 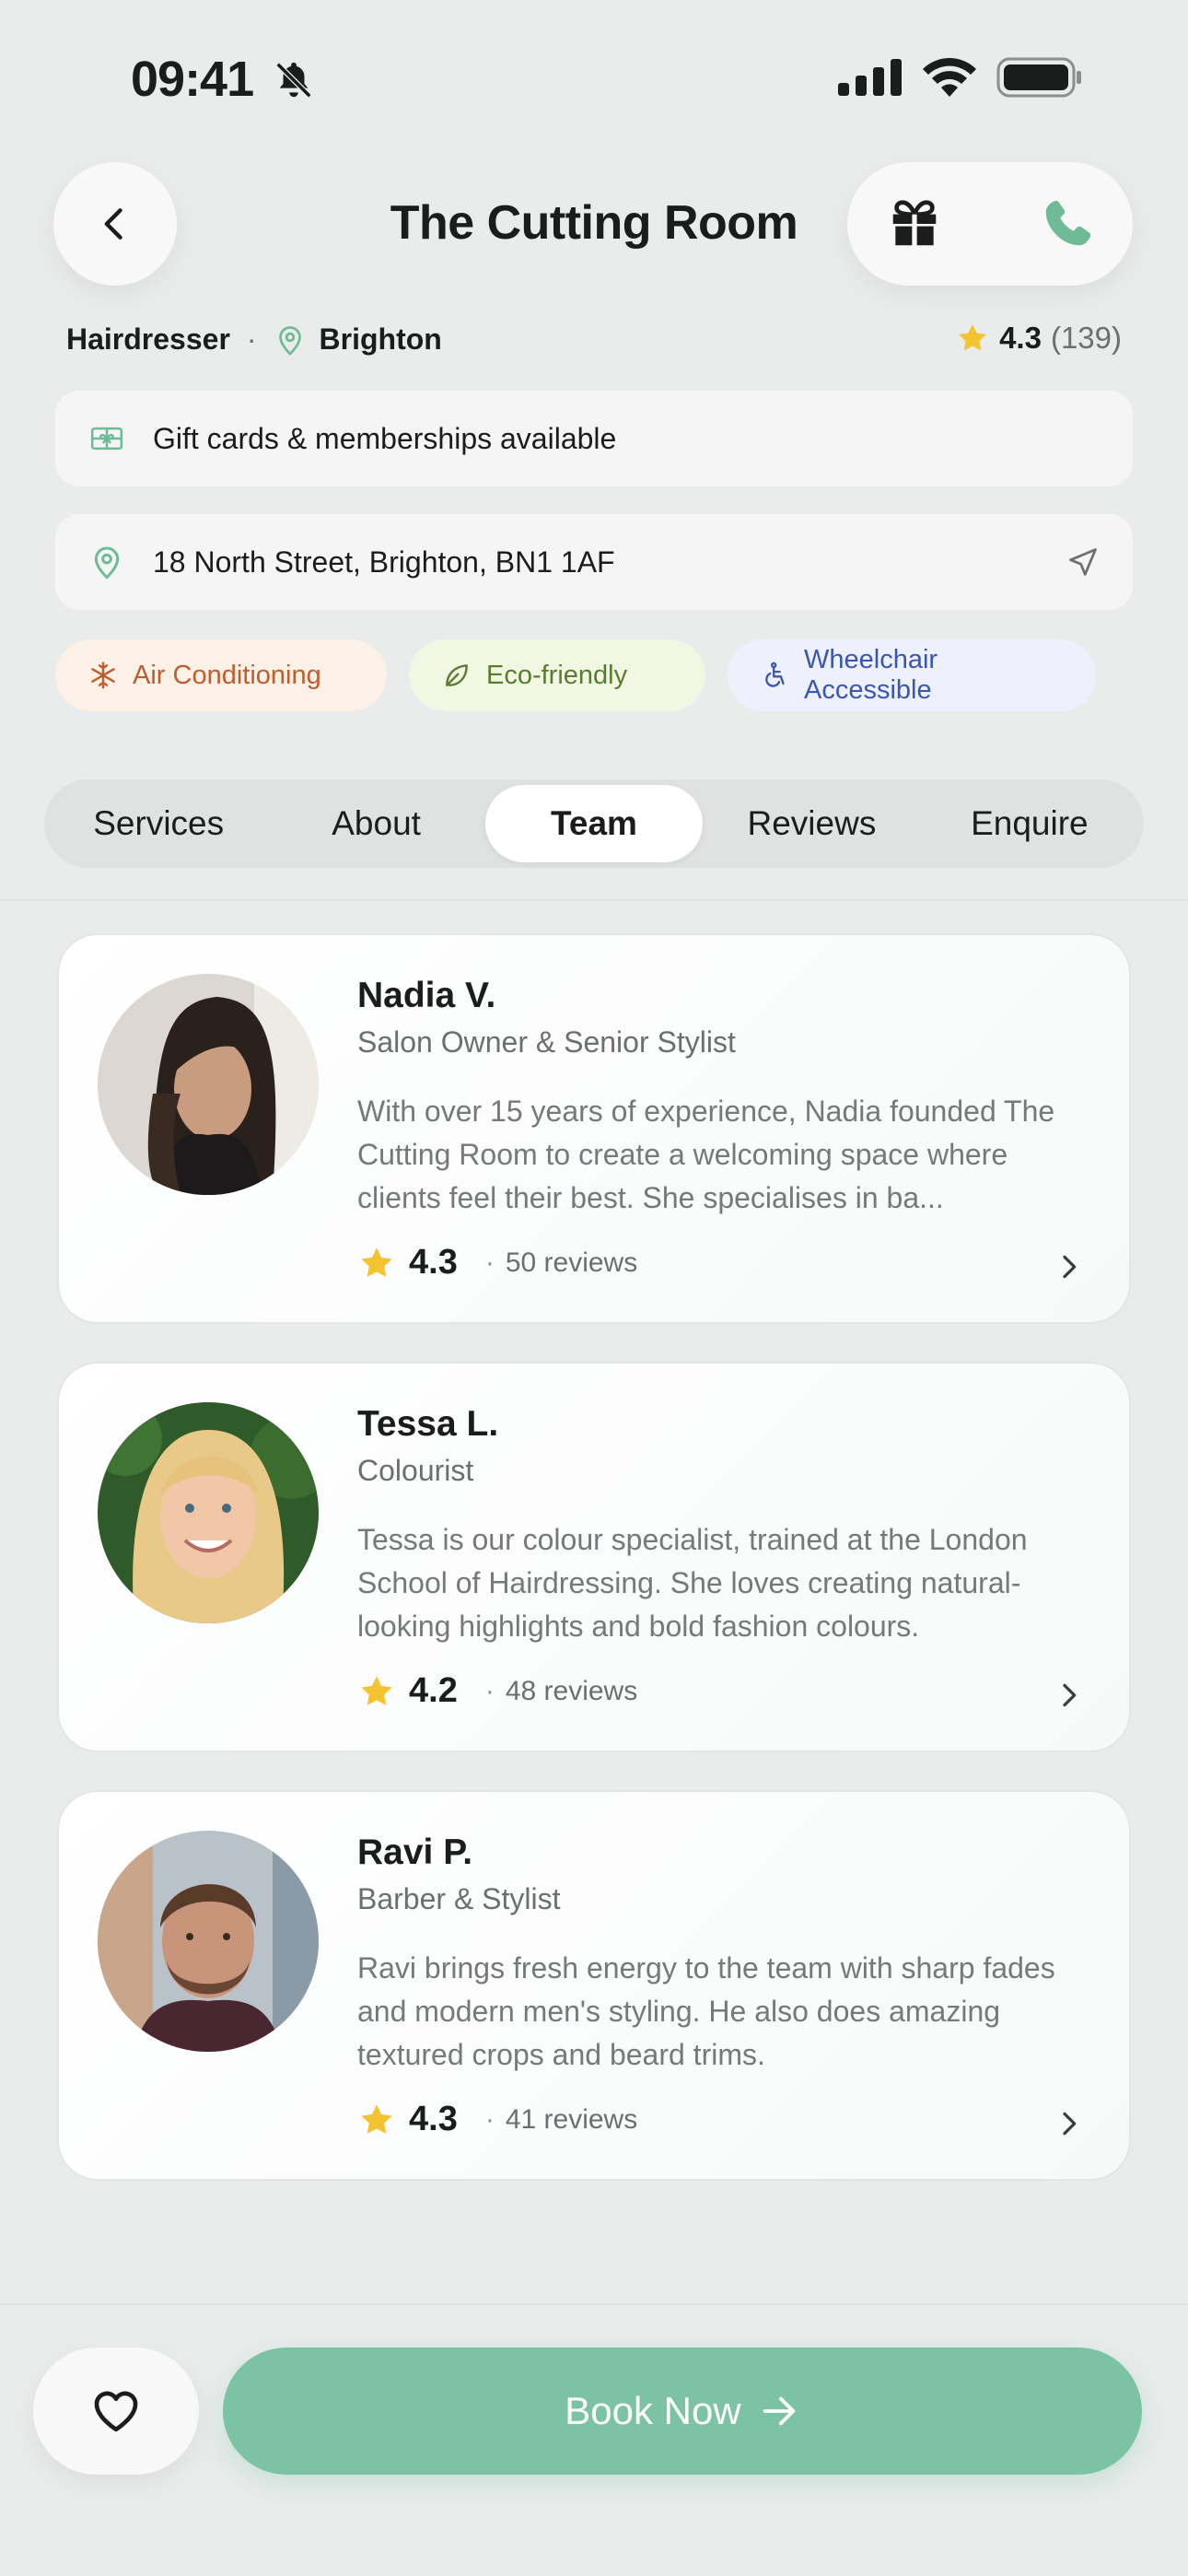 What do you see at coordinates (779, 2411) in the screenshot?
I see `arrow-right-icon` at bounding box center [779, 2411].